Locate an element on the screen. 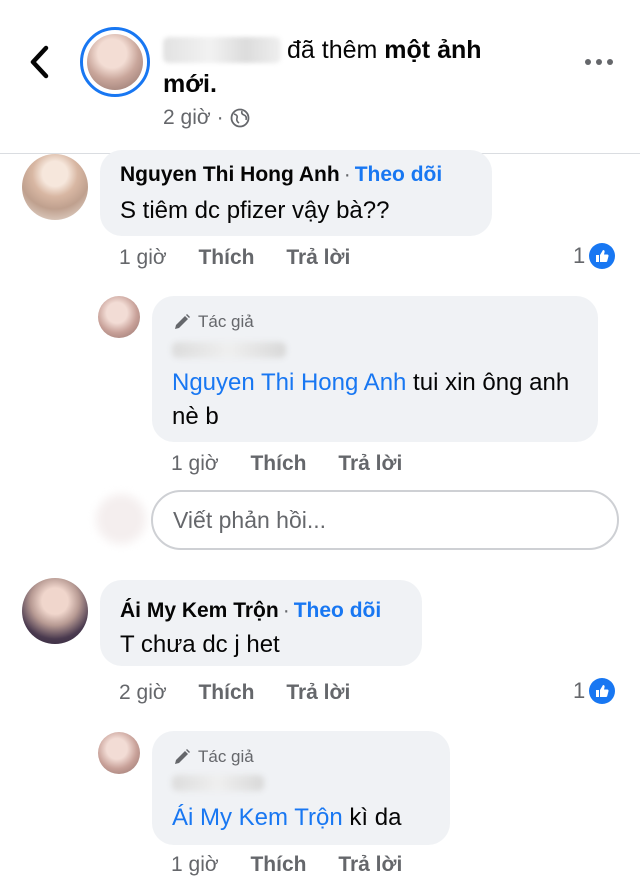  current-user-avatar is located at coordinates (121, 519).